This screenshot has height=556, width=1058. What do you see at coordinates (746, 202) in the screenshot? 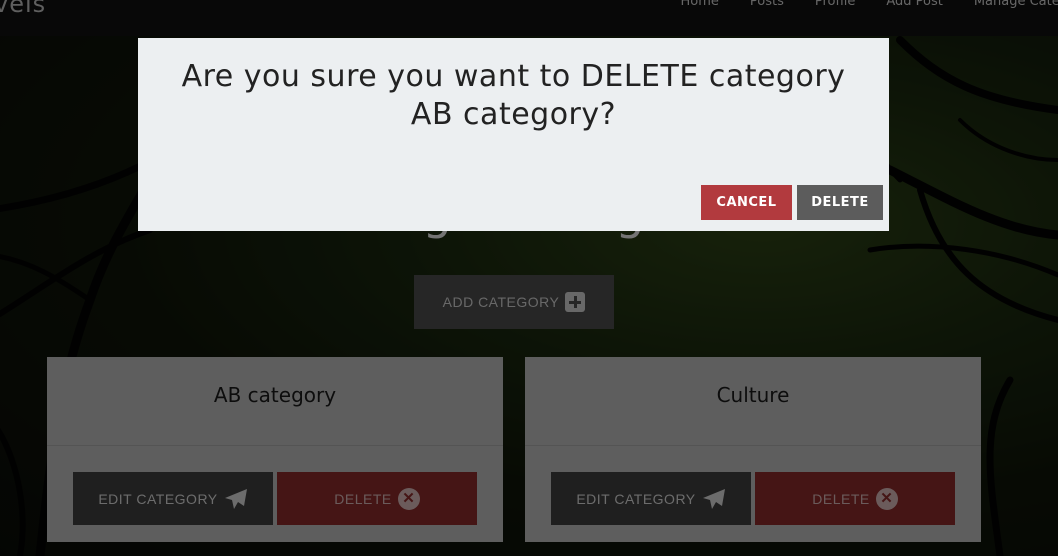
I see `cancel-button: CANCEL` at bounding box center [746, 202].